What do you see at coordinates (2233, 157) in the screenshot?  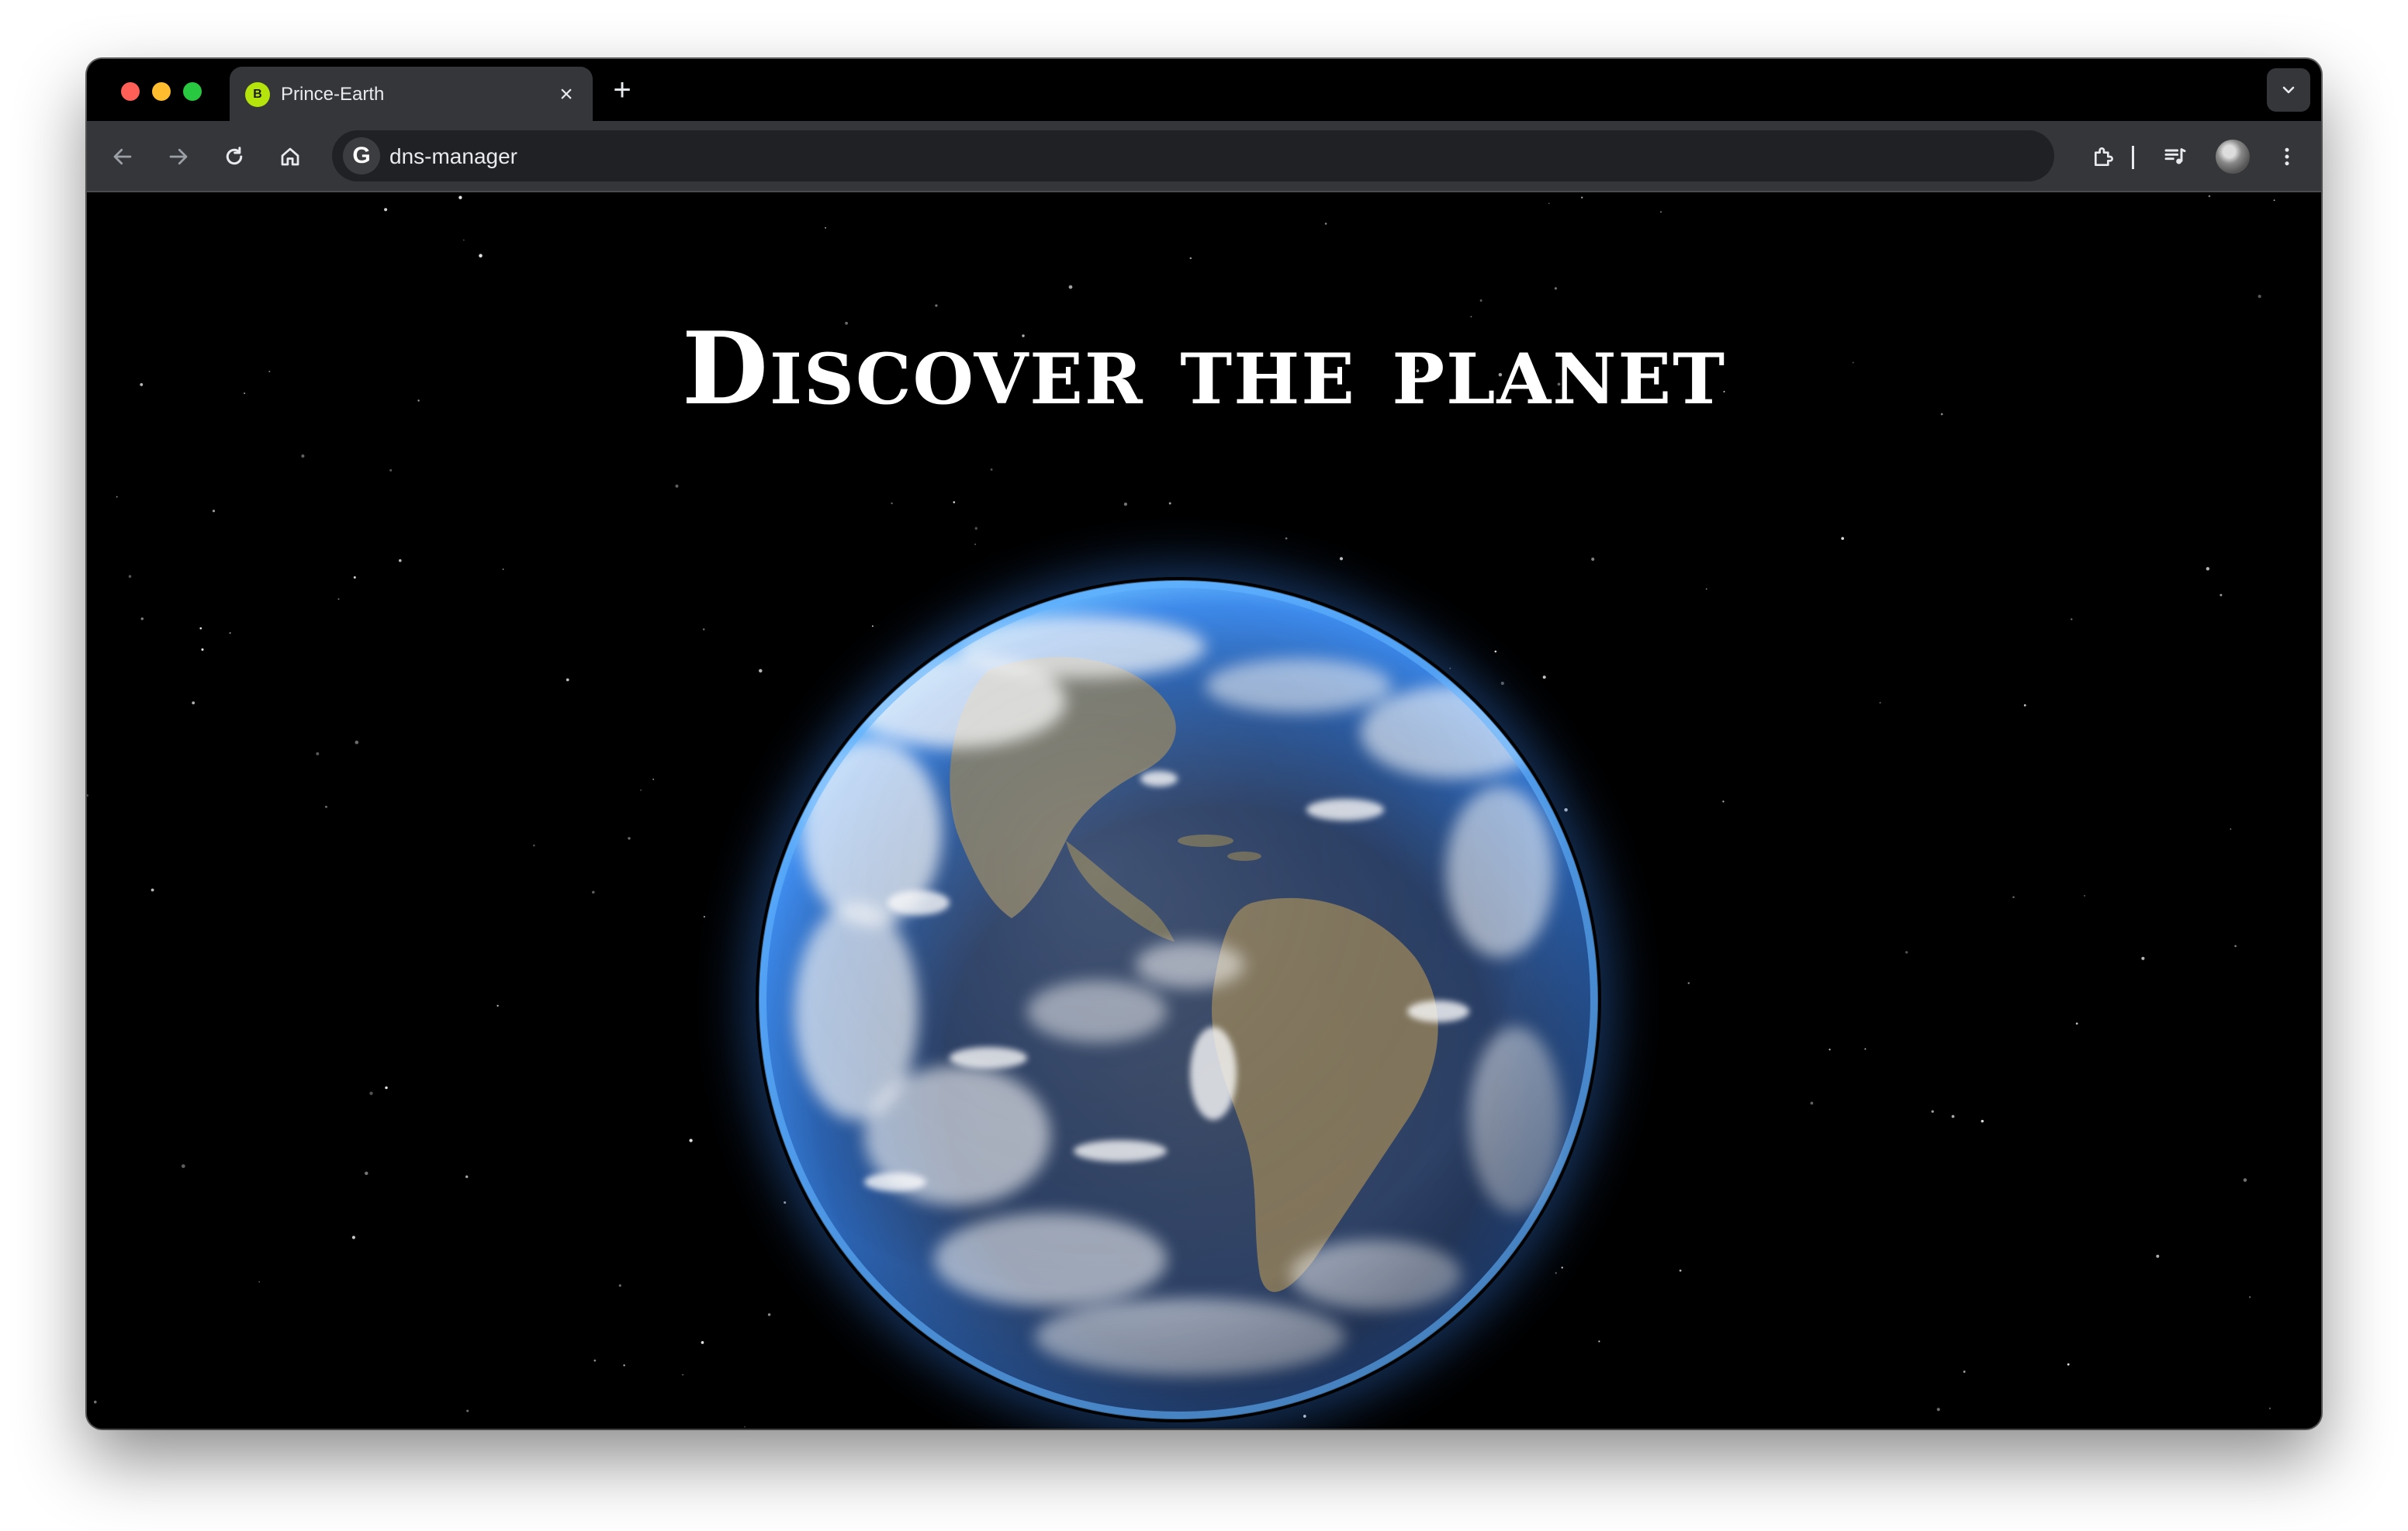 I see `avatar` at bounding box center [2233, 157].